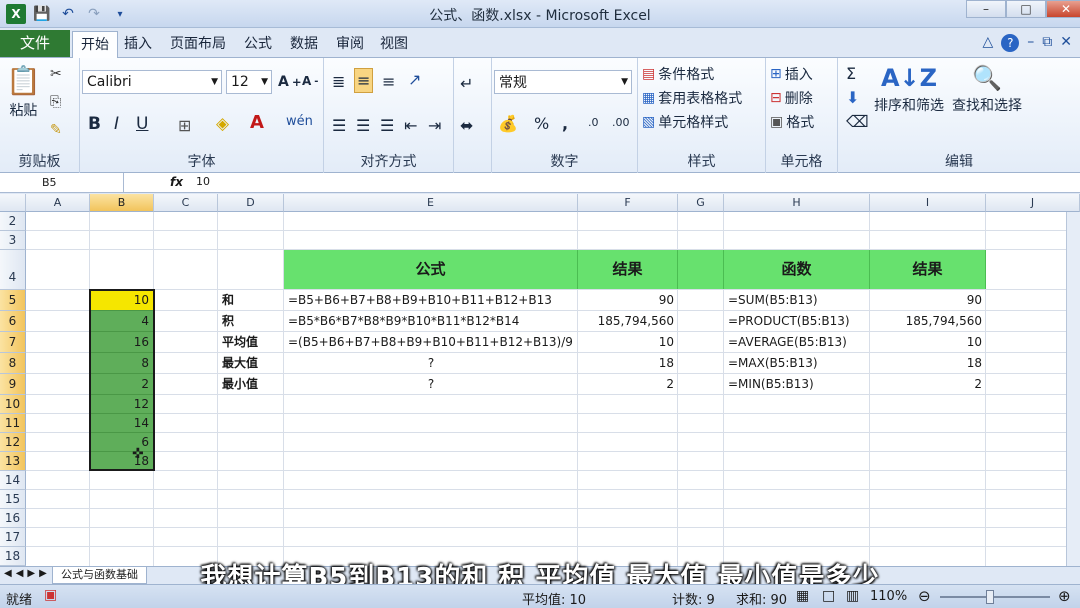 The width and height of the screenshot is (1080, 608). What do you see at coordinates (13, 270) in the screenshot?
I see `row-header: 4` at bounding box center [13, 270].